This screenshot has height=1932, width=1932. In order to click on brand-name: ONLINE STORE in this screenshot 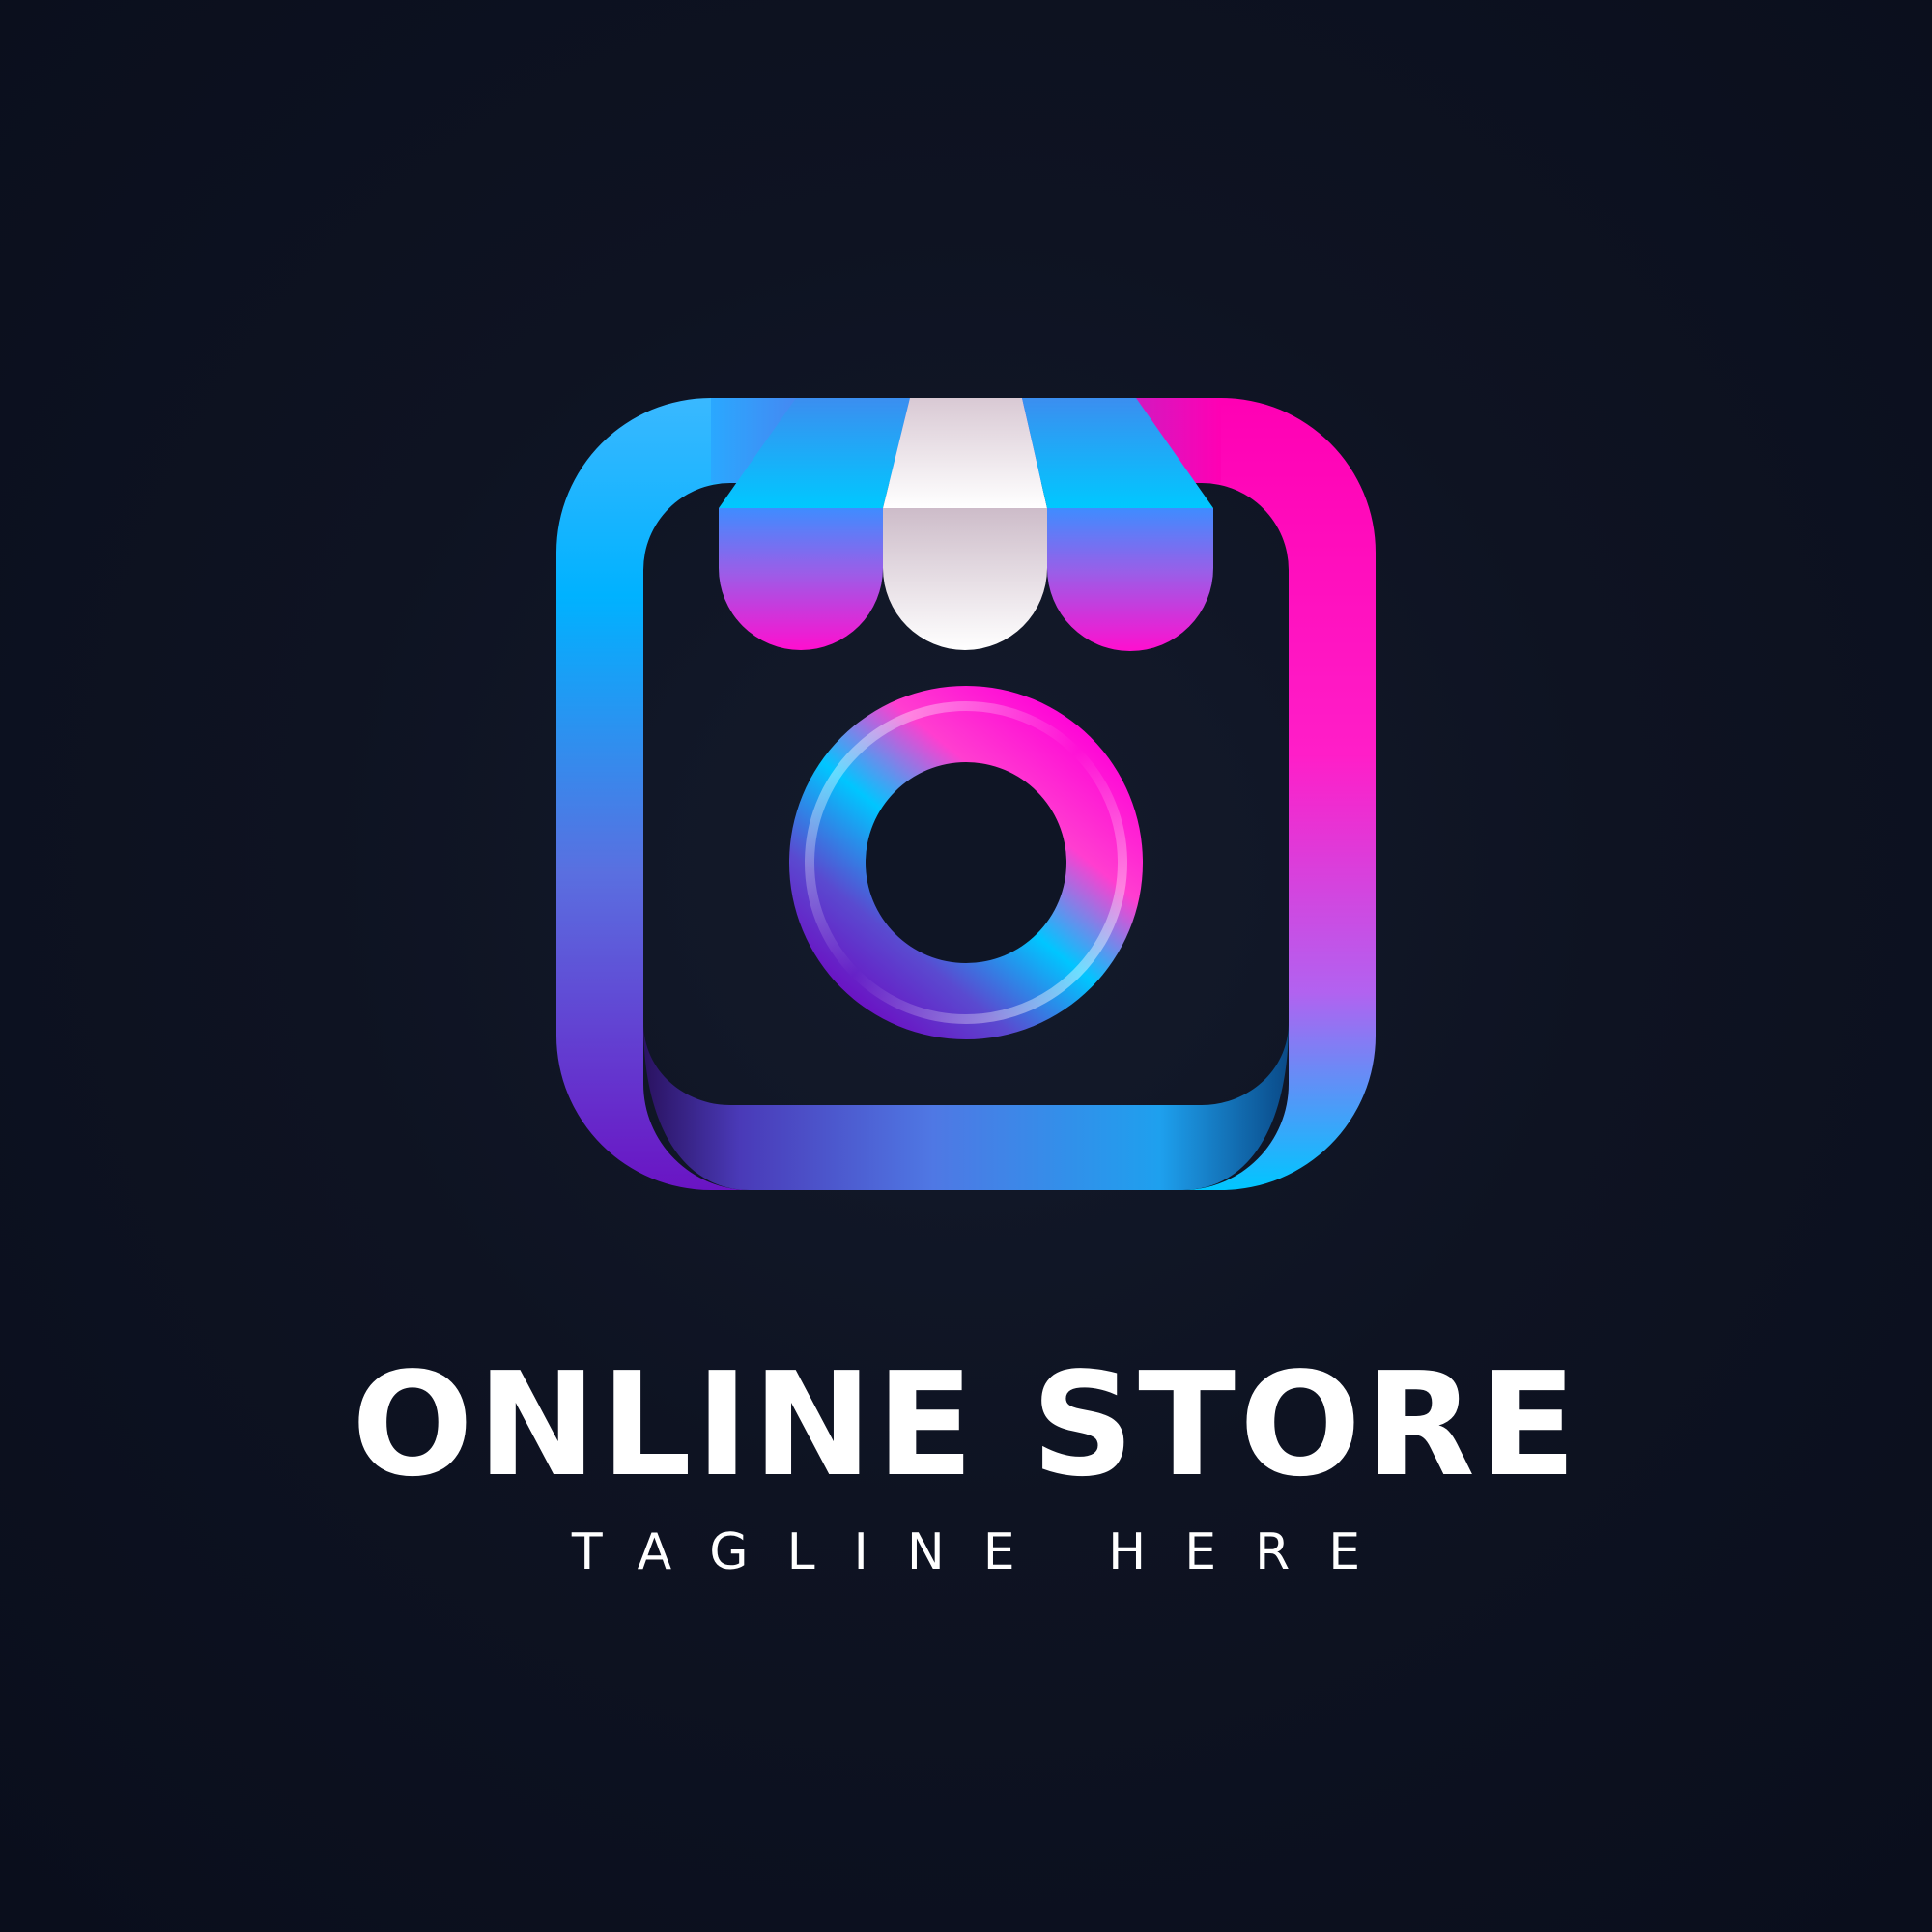, I will do `click(966, 1425)`.